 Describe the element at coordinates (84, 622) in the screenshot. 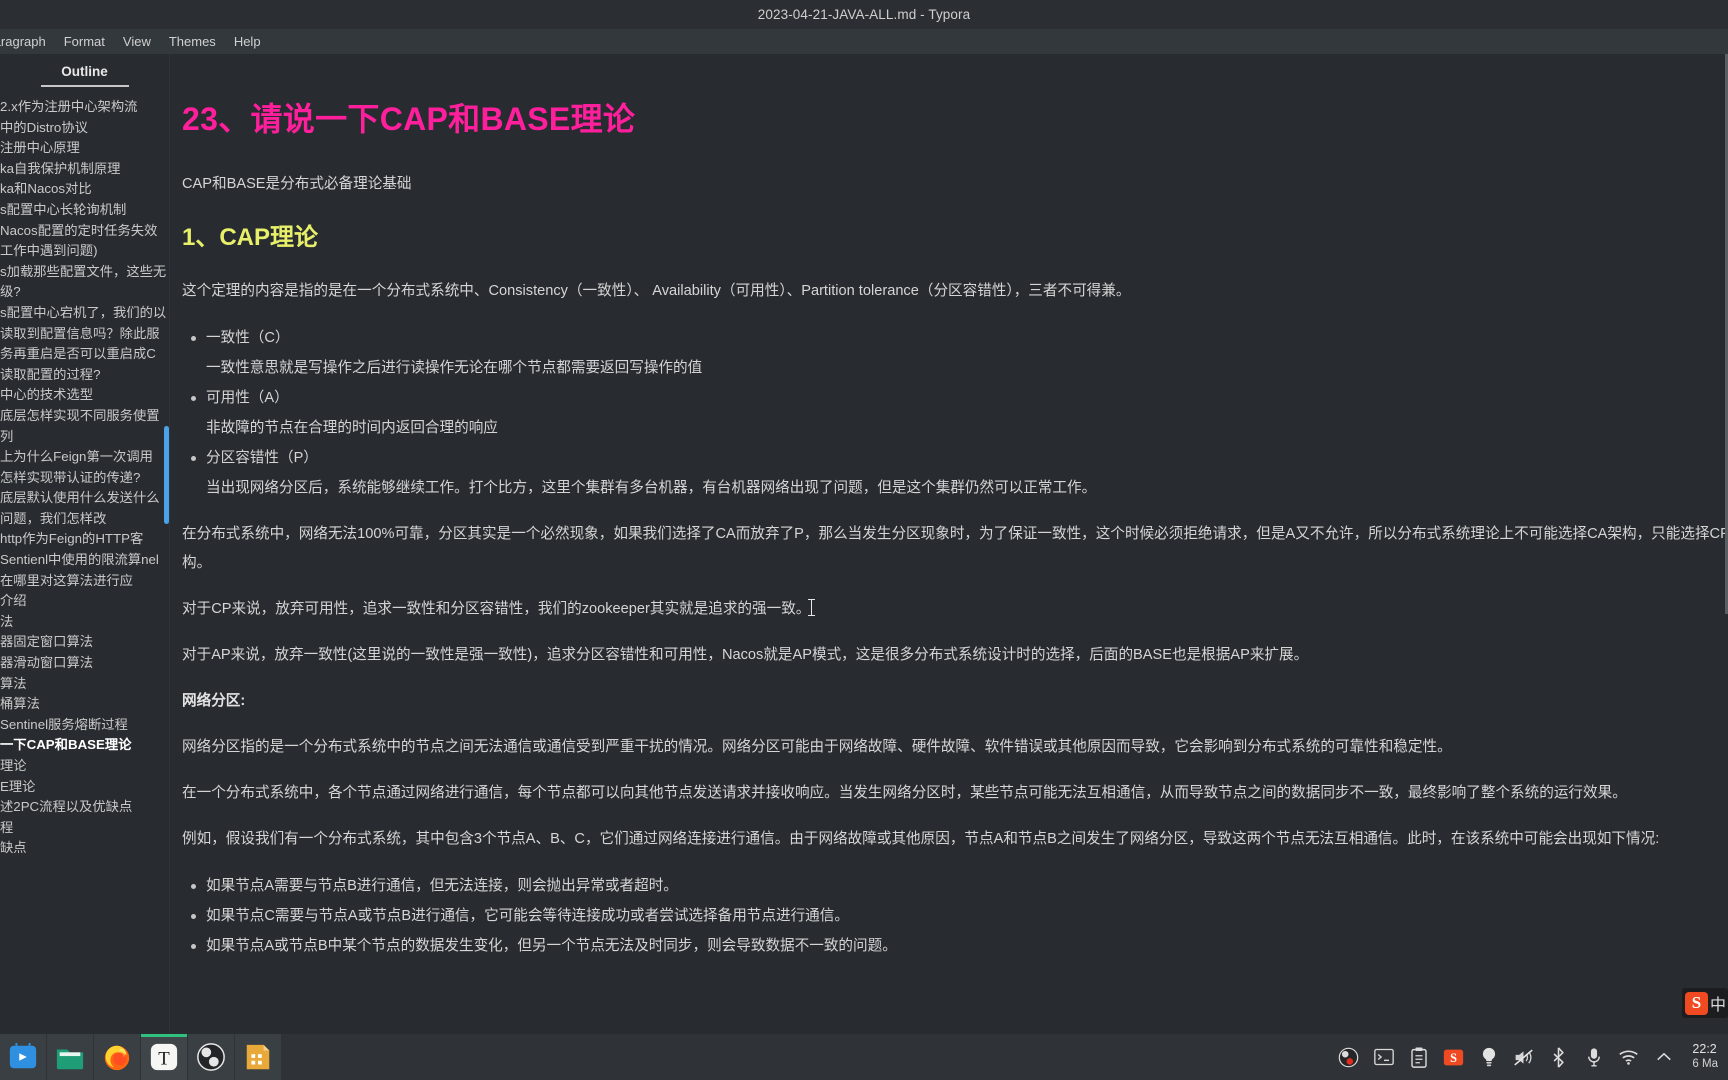

I see `outline-item-18: 法` at that location.